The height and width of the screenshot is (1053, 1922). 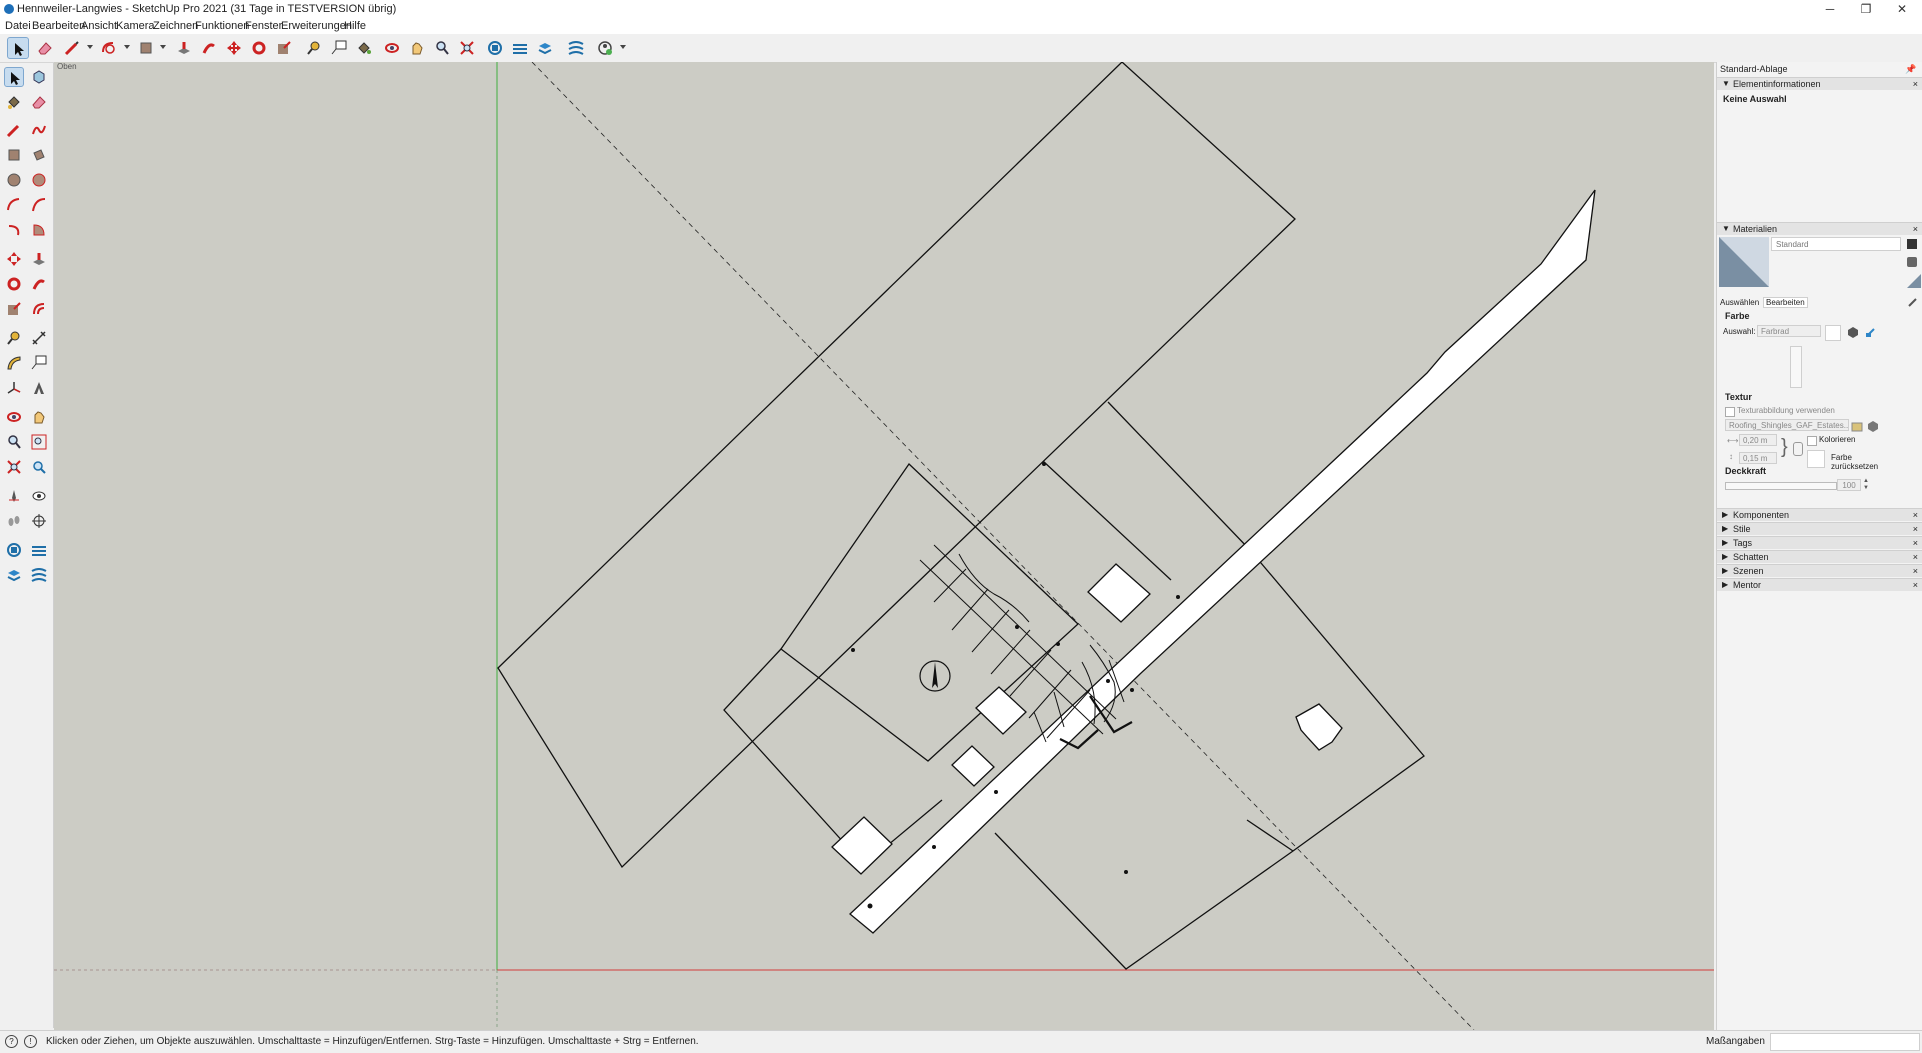 I want to click on menu-datei: Datei, so click(x=18, y=26).